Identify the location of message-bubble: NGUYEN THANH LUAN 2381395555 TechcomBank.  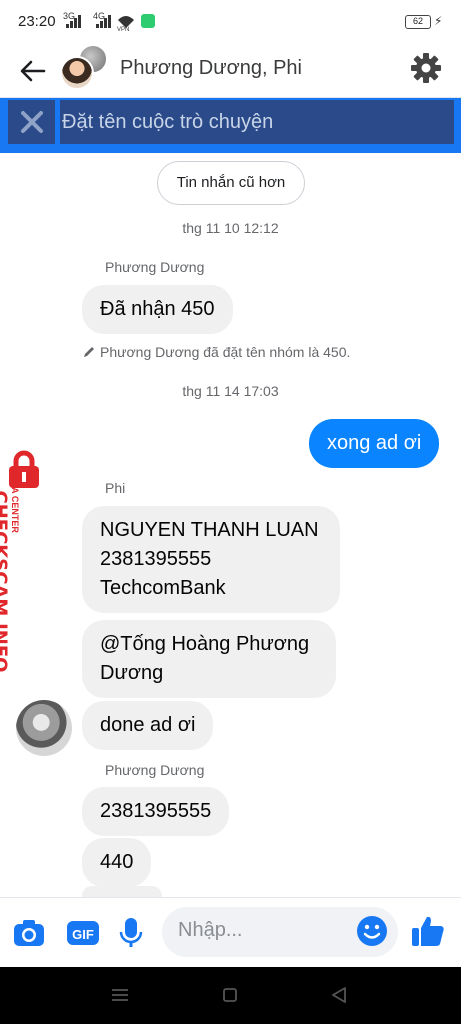
(211, 559).